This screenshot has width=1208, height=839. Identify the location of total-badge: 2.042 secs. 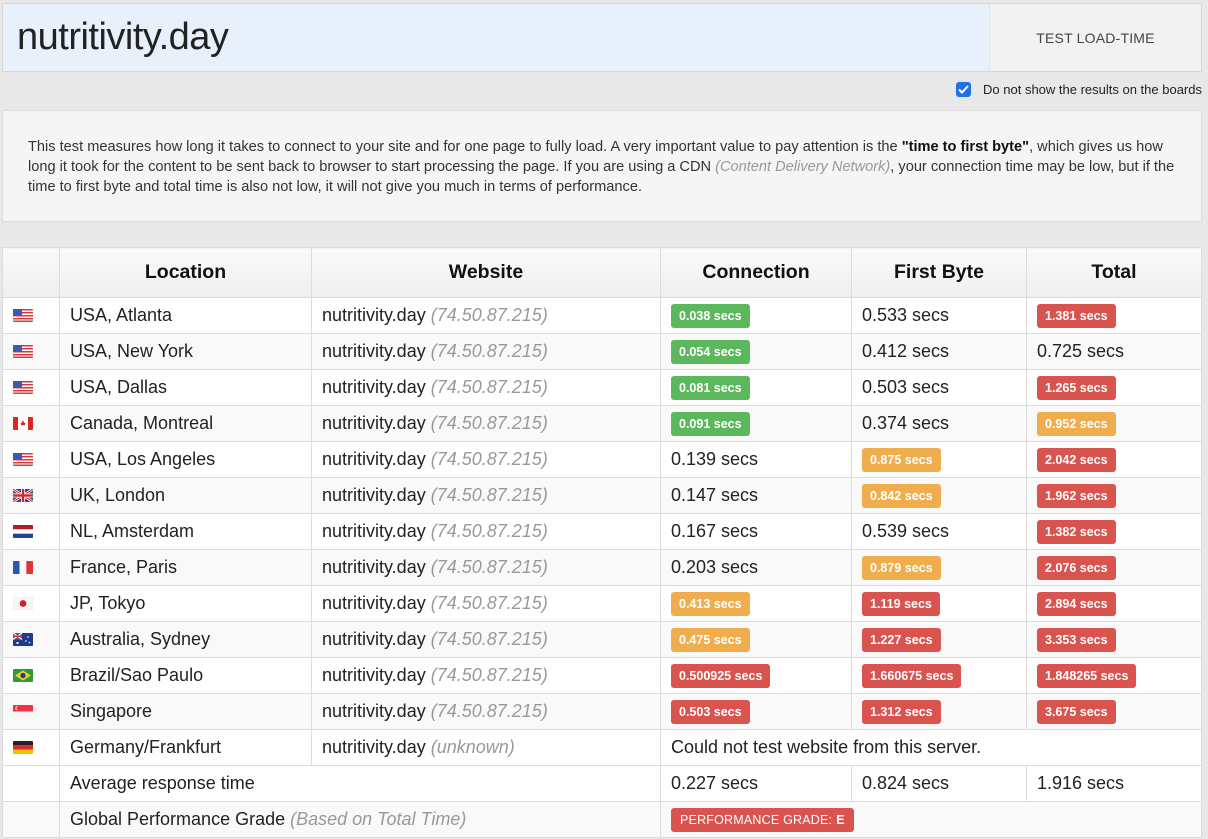
(1076, 459).